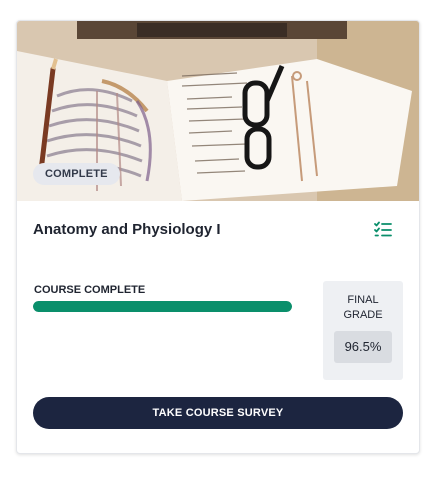  What do you see at coordinates (218, 413) in the screenshot?
I see `take-course-survey-button: TAKE COURSE SURVEY` at bounding box center [218, 413].